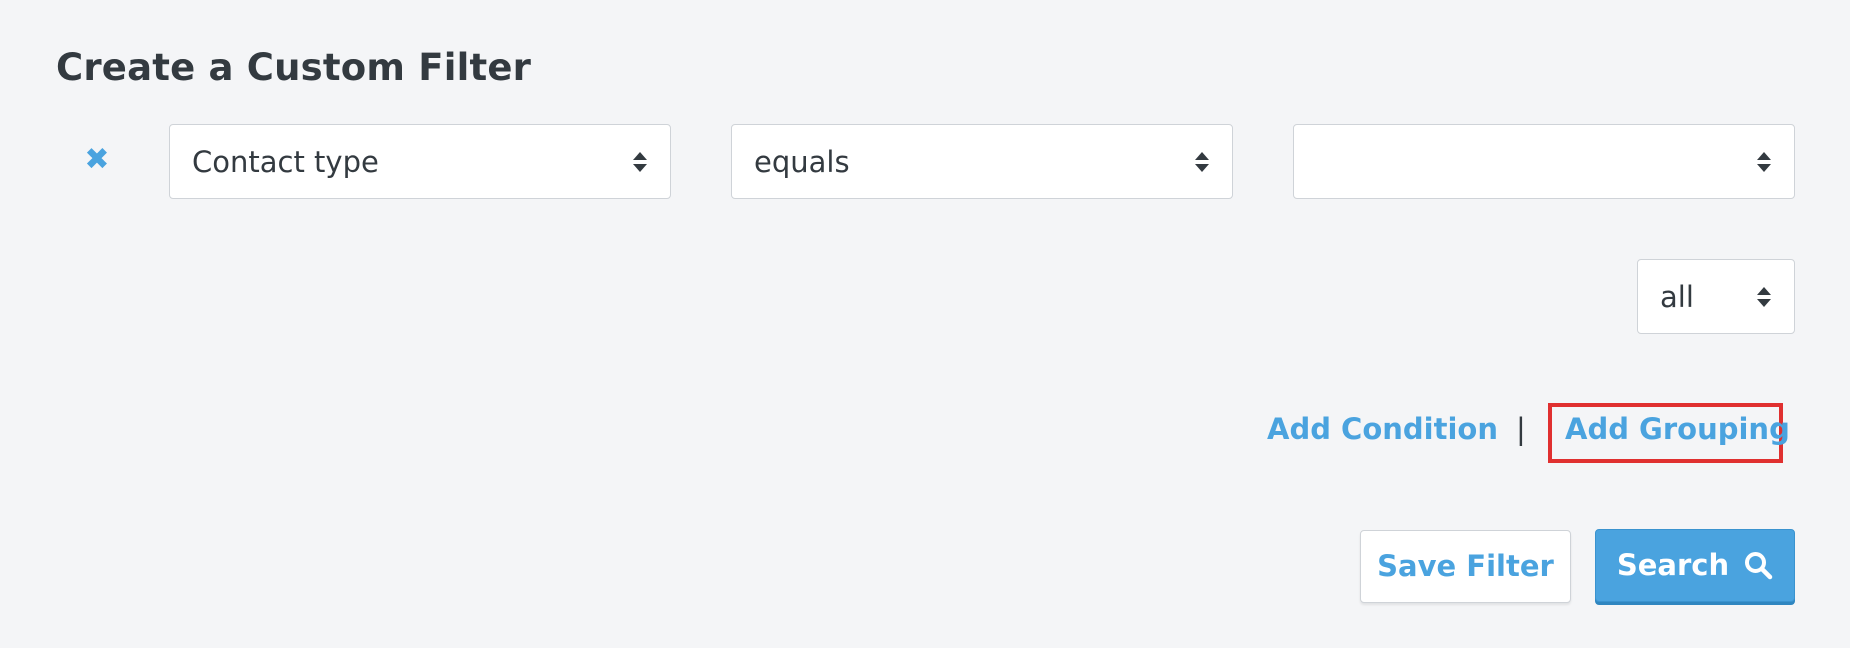 The image size is (1850, 648). I want to click on condition-field-select: Contact type, so click(420, 161).